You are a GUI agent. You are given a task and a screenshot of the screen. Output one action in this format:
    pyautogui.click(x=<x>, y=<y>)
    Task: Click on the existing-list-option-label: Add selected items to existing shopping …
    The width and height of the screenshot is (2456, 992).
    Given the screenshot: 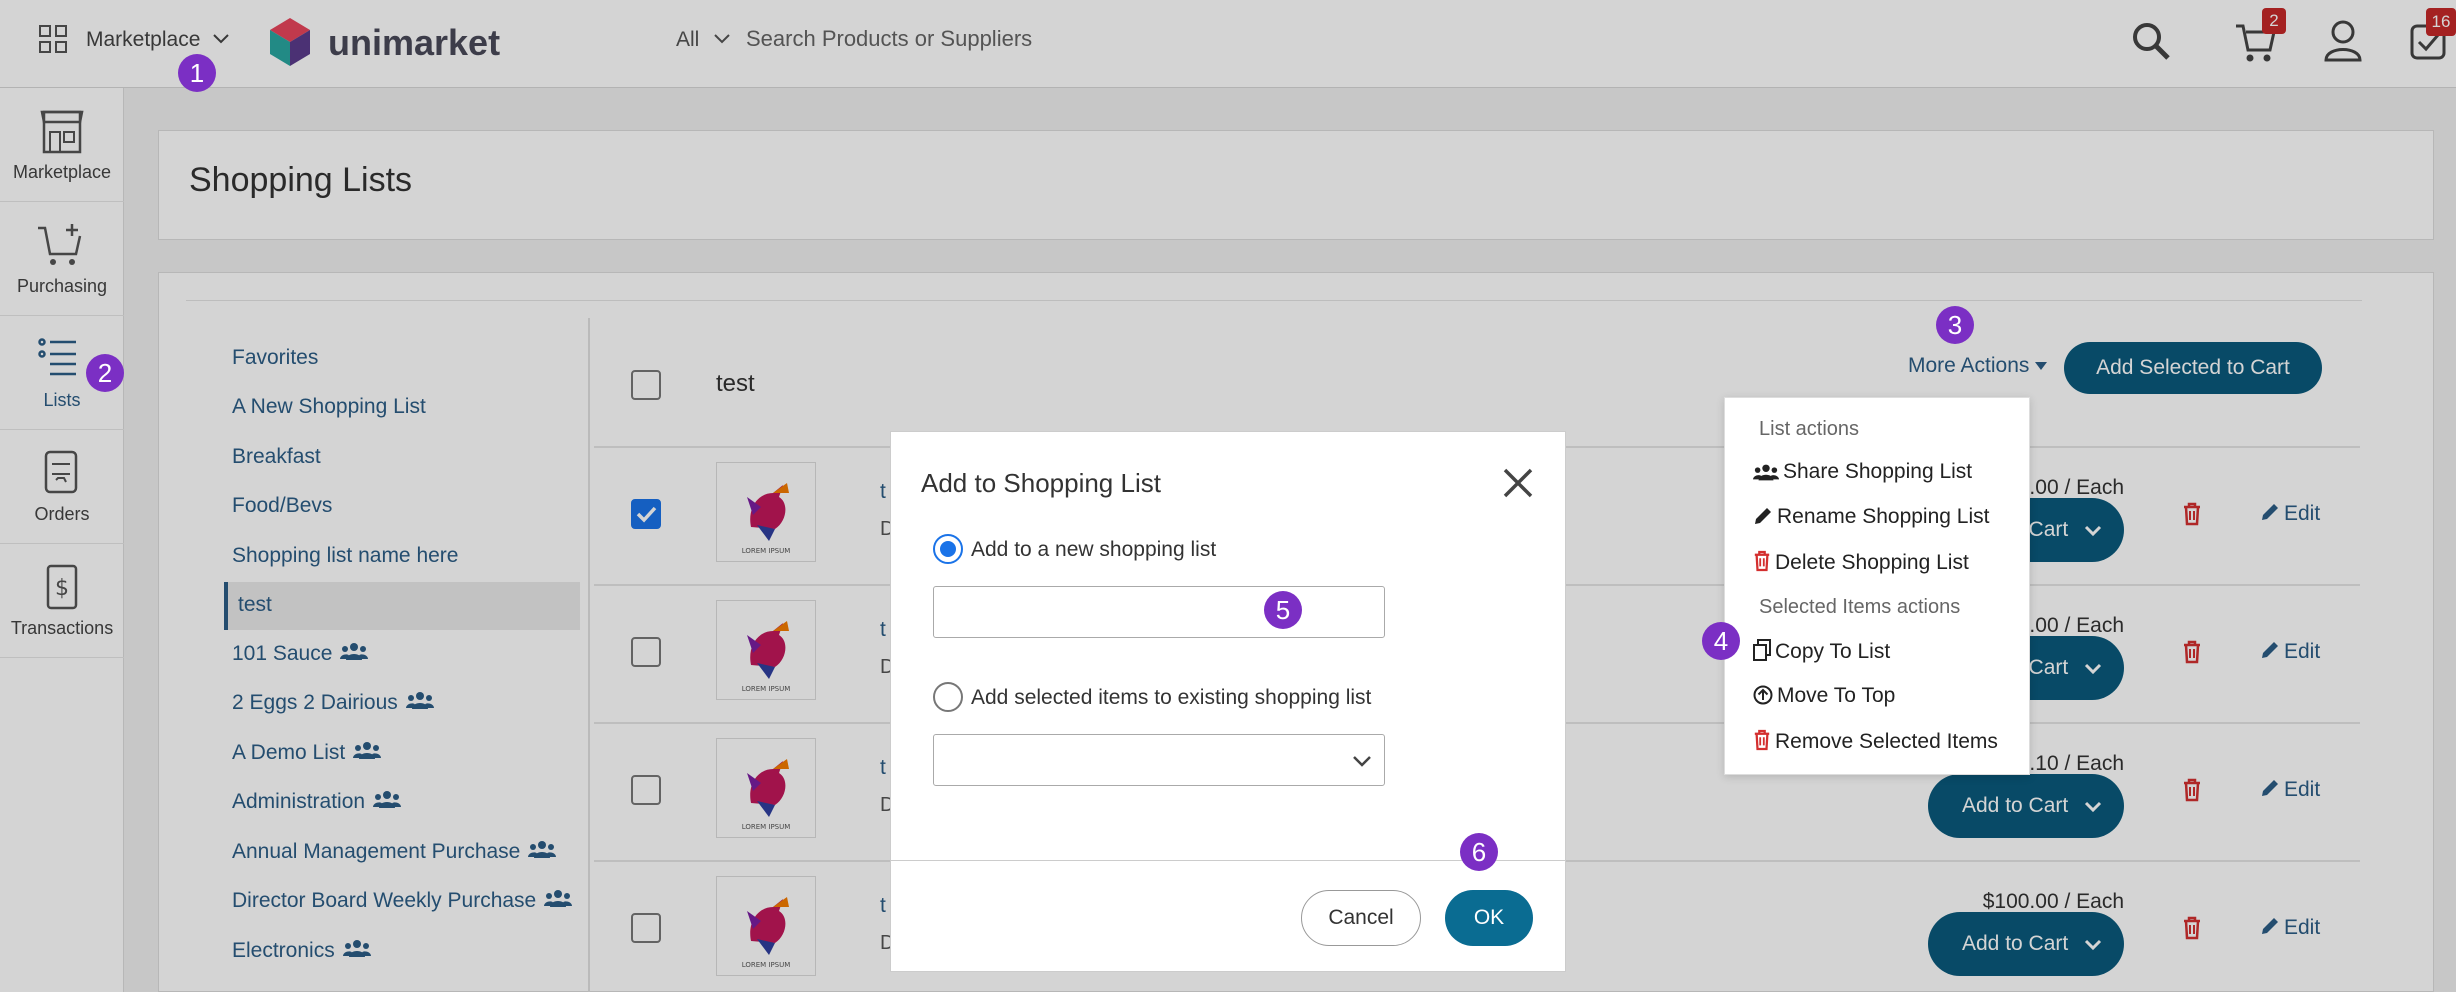 What is the action you would take?
    pyautogui.click(x=1171, y=698)
    